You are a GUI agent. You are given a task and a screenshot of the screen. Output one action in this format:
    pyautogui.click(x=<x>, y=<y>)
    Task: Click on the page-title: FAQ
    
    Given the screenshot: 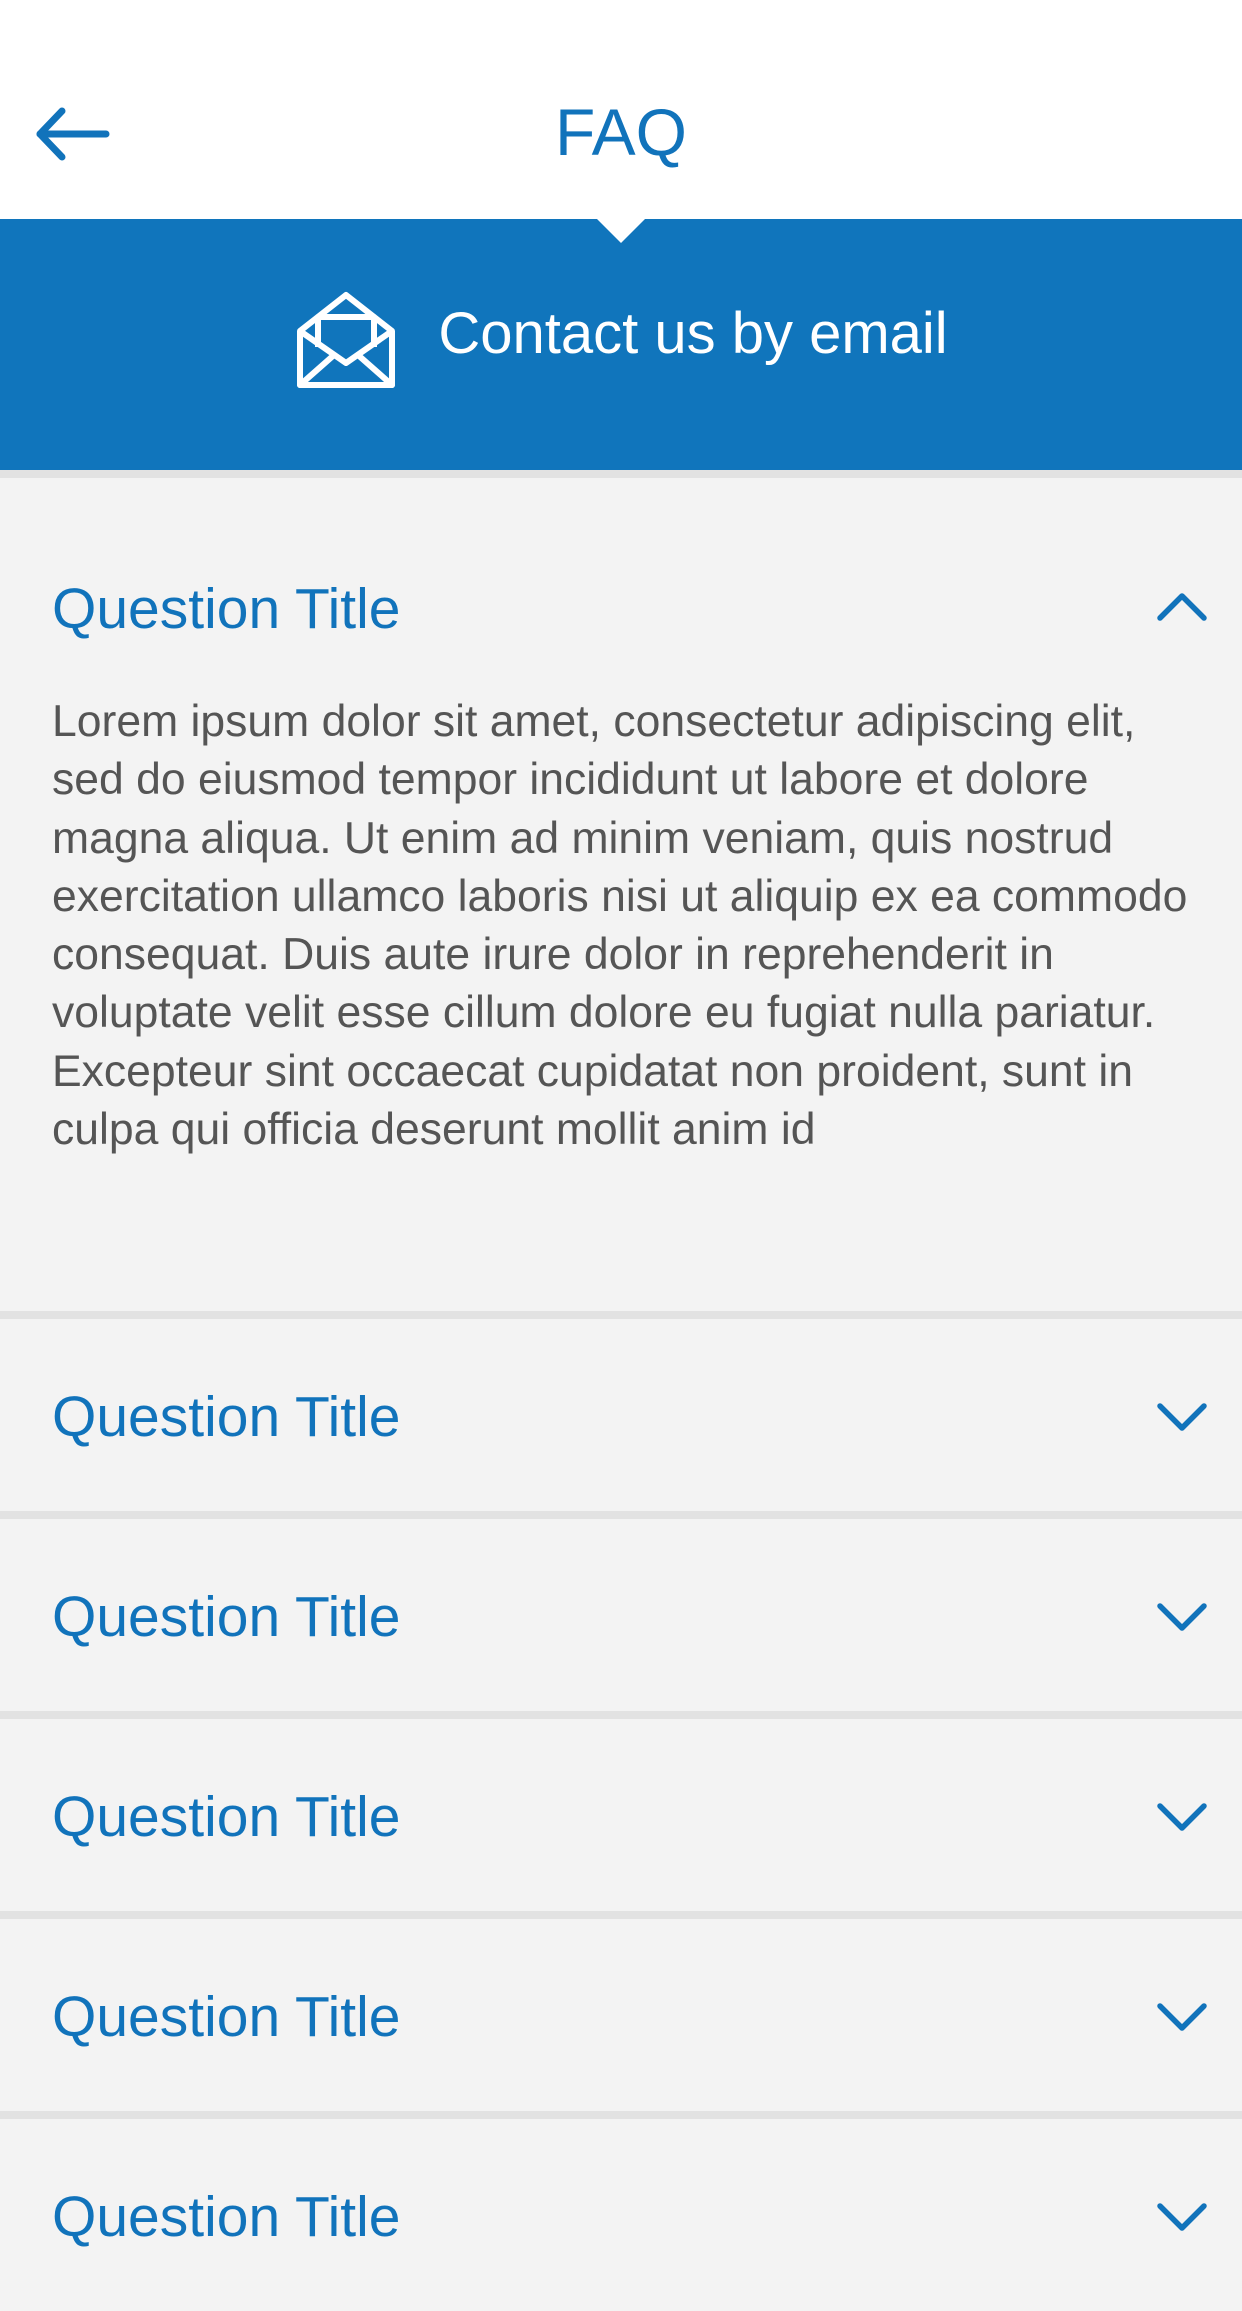 What is the action you would take?
    pyautogui.click(x=621, y=132)
    